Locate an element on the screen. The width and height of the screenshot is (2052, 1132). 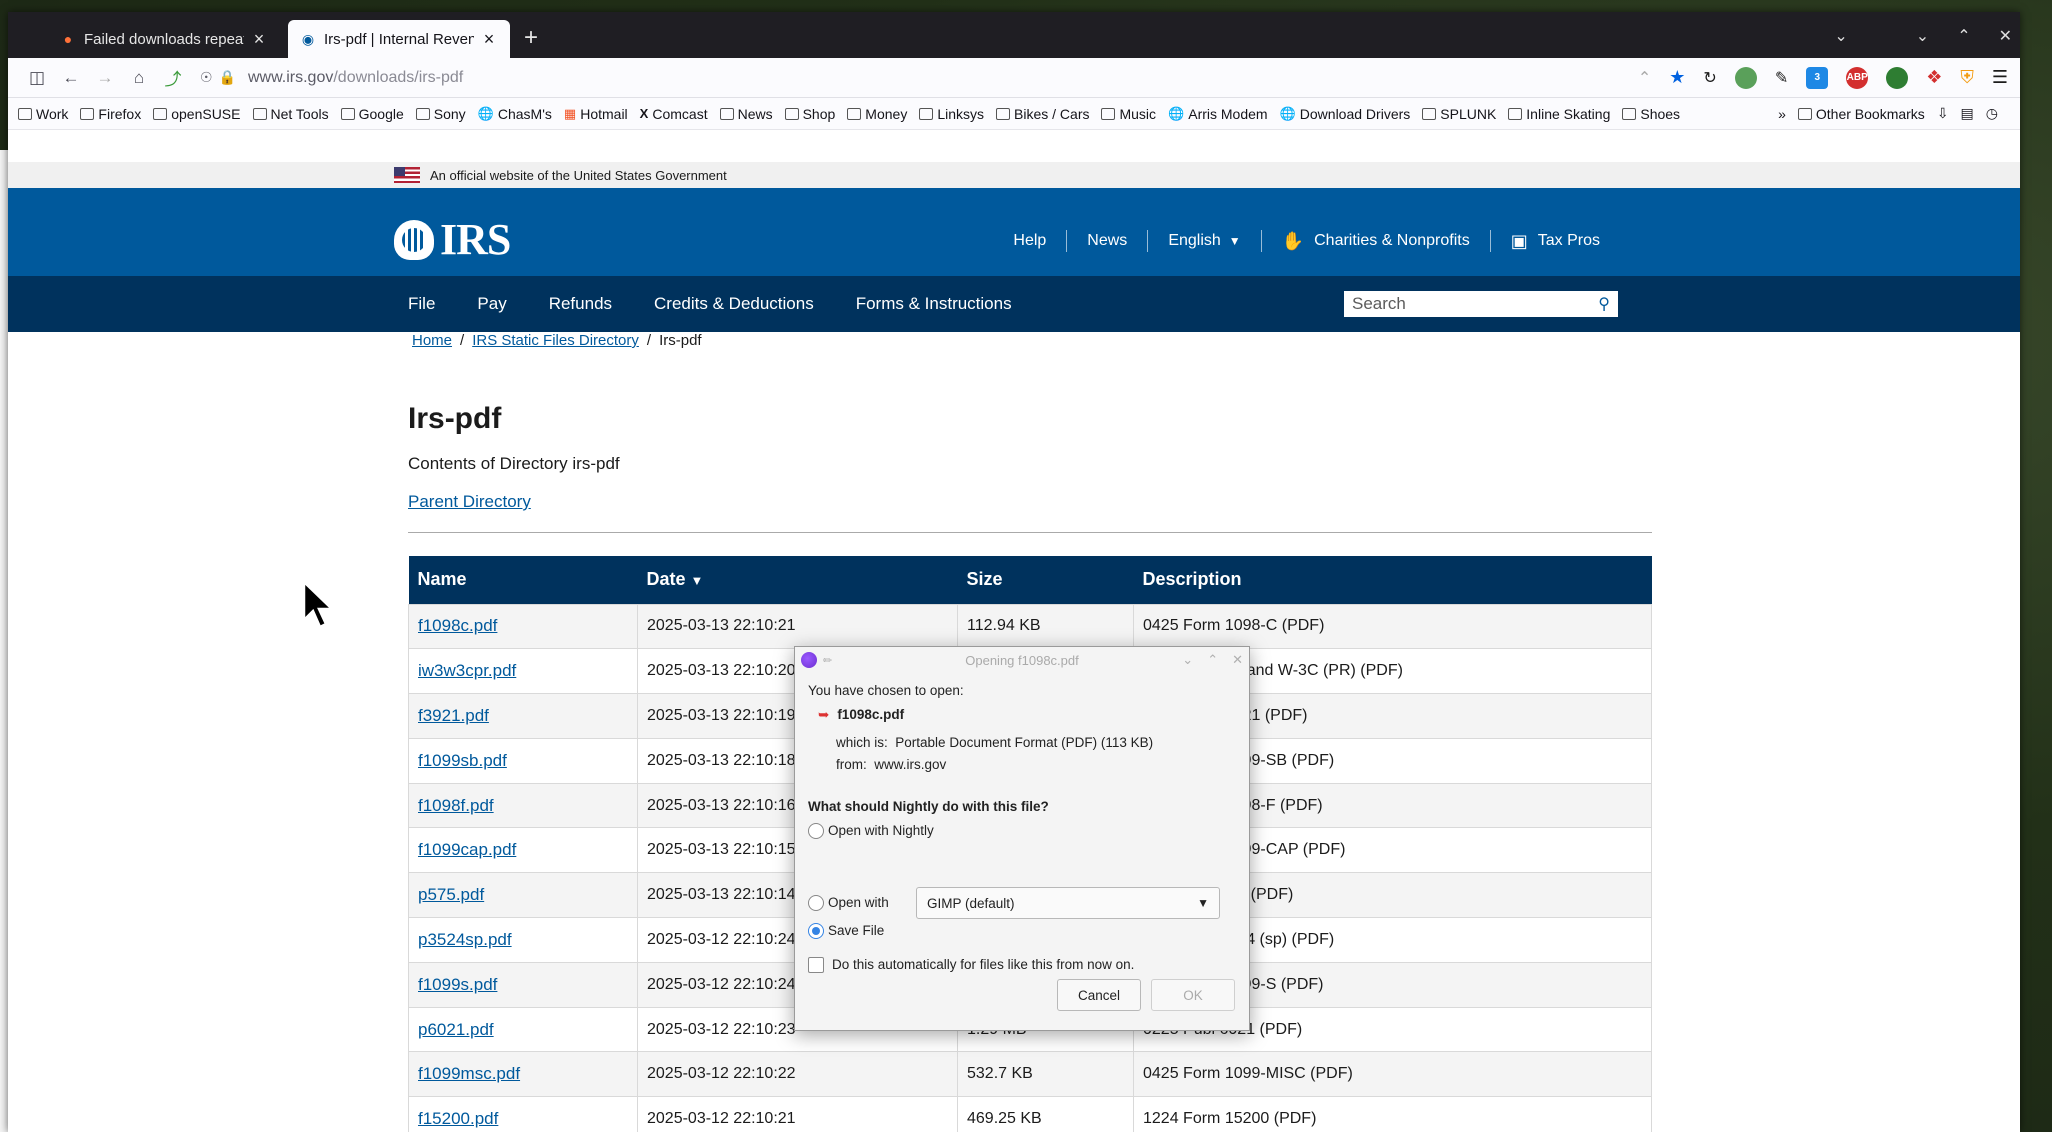
adblock-icon: ABP is located at coordinates (1857, 77).